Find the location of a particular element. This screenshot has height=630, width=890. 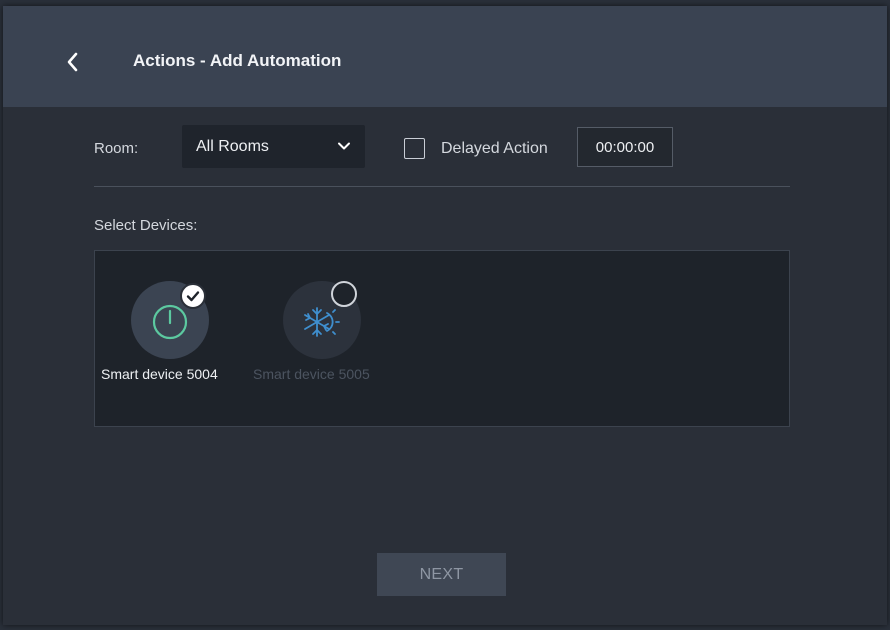

delayed-action-label: Delayed Action is located at coordinates (494, 148).